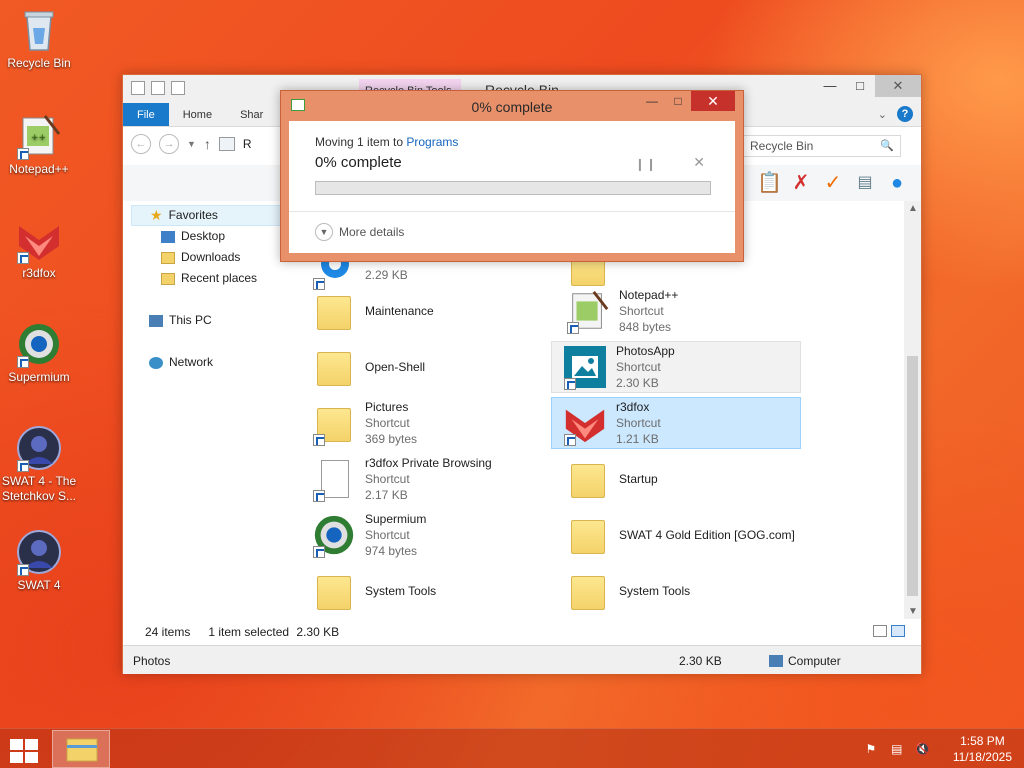 This screenshot has height=768, width=1024. I want to click on file-size: 2.29 KB, so click(386, 275).